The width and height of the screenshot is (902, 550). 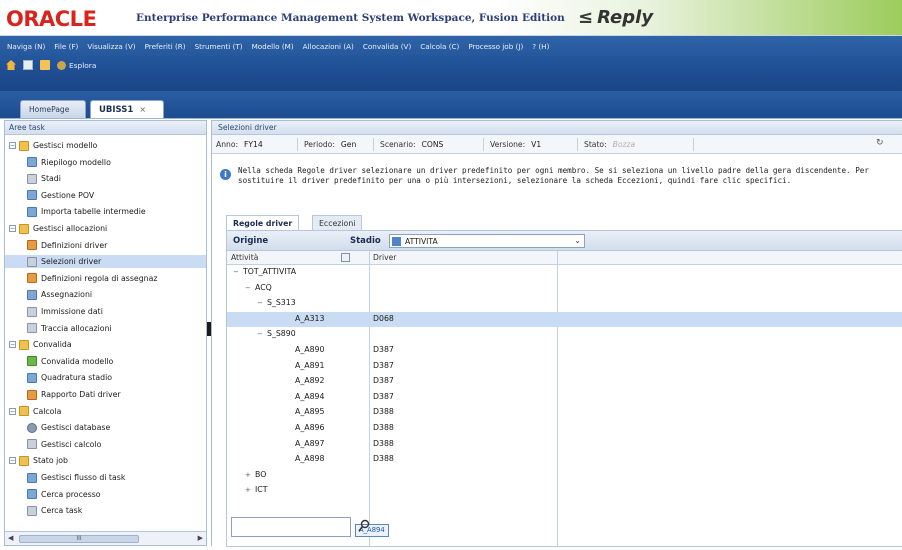 What do you see at coordinates (291, 527) in the screenshot?
I see `search-input` at bounding box center [291, 527].